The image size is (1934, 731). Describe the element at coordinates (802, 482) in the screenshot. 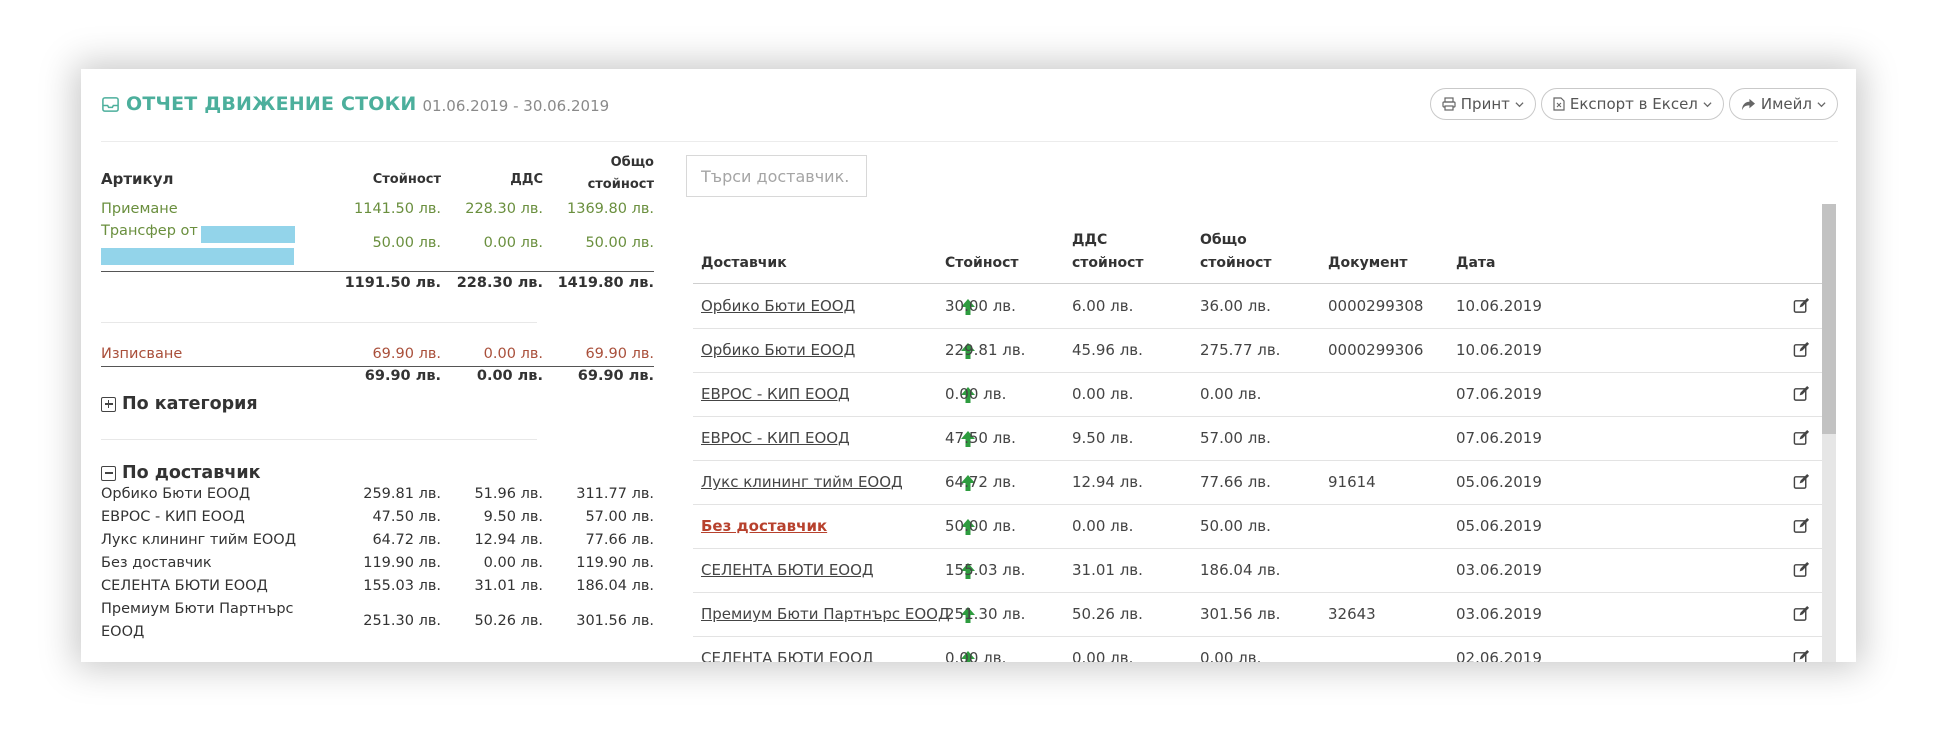

I see `supplier-link: Лукс клининг тийм ЕООД` at that location.